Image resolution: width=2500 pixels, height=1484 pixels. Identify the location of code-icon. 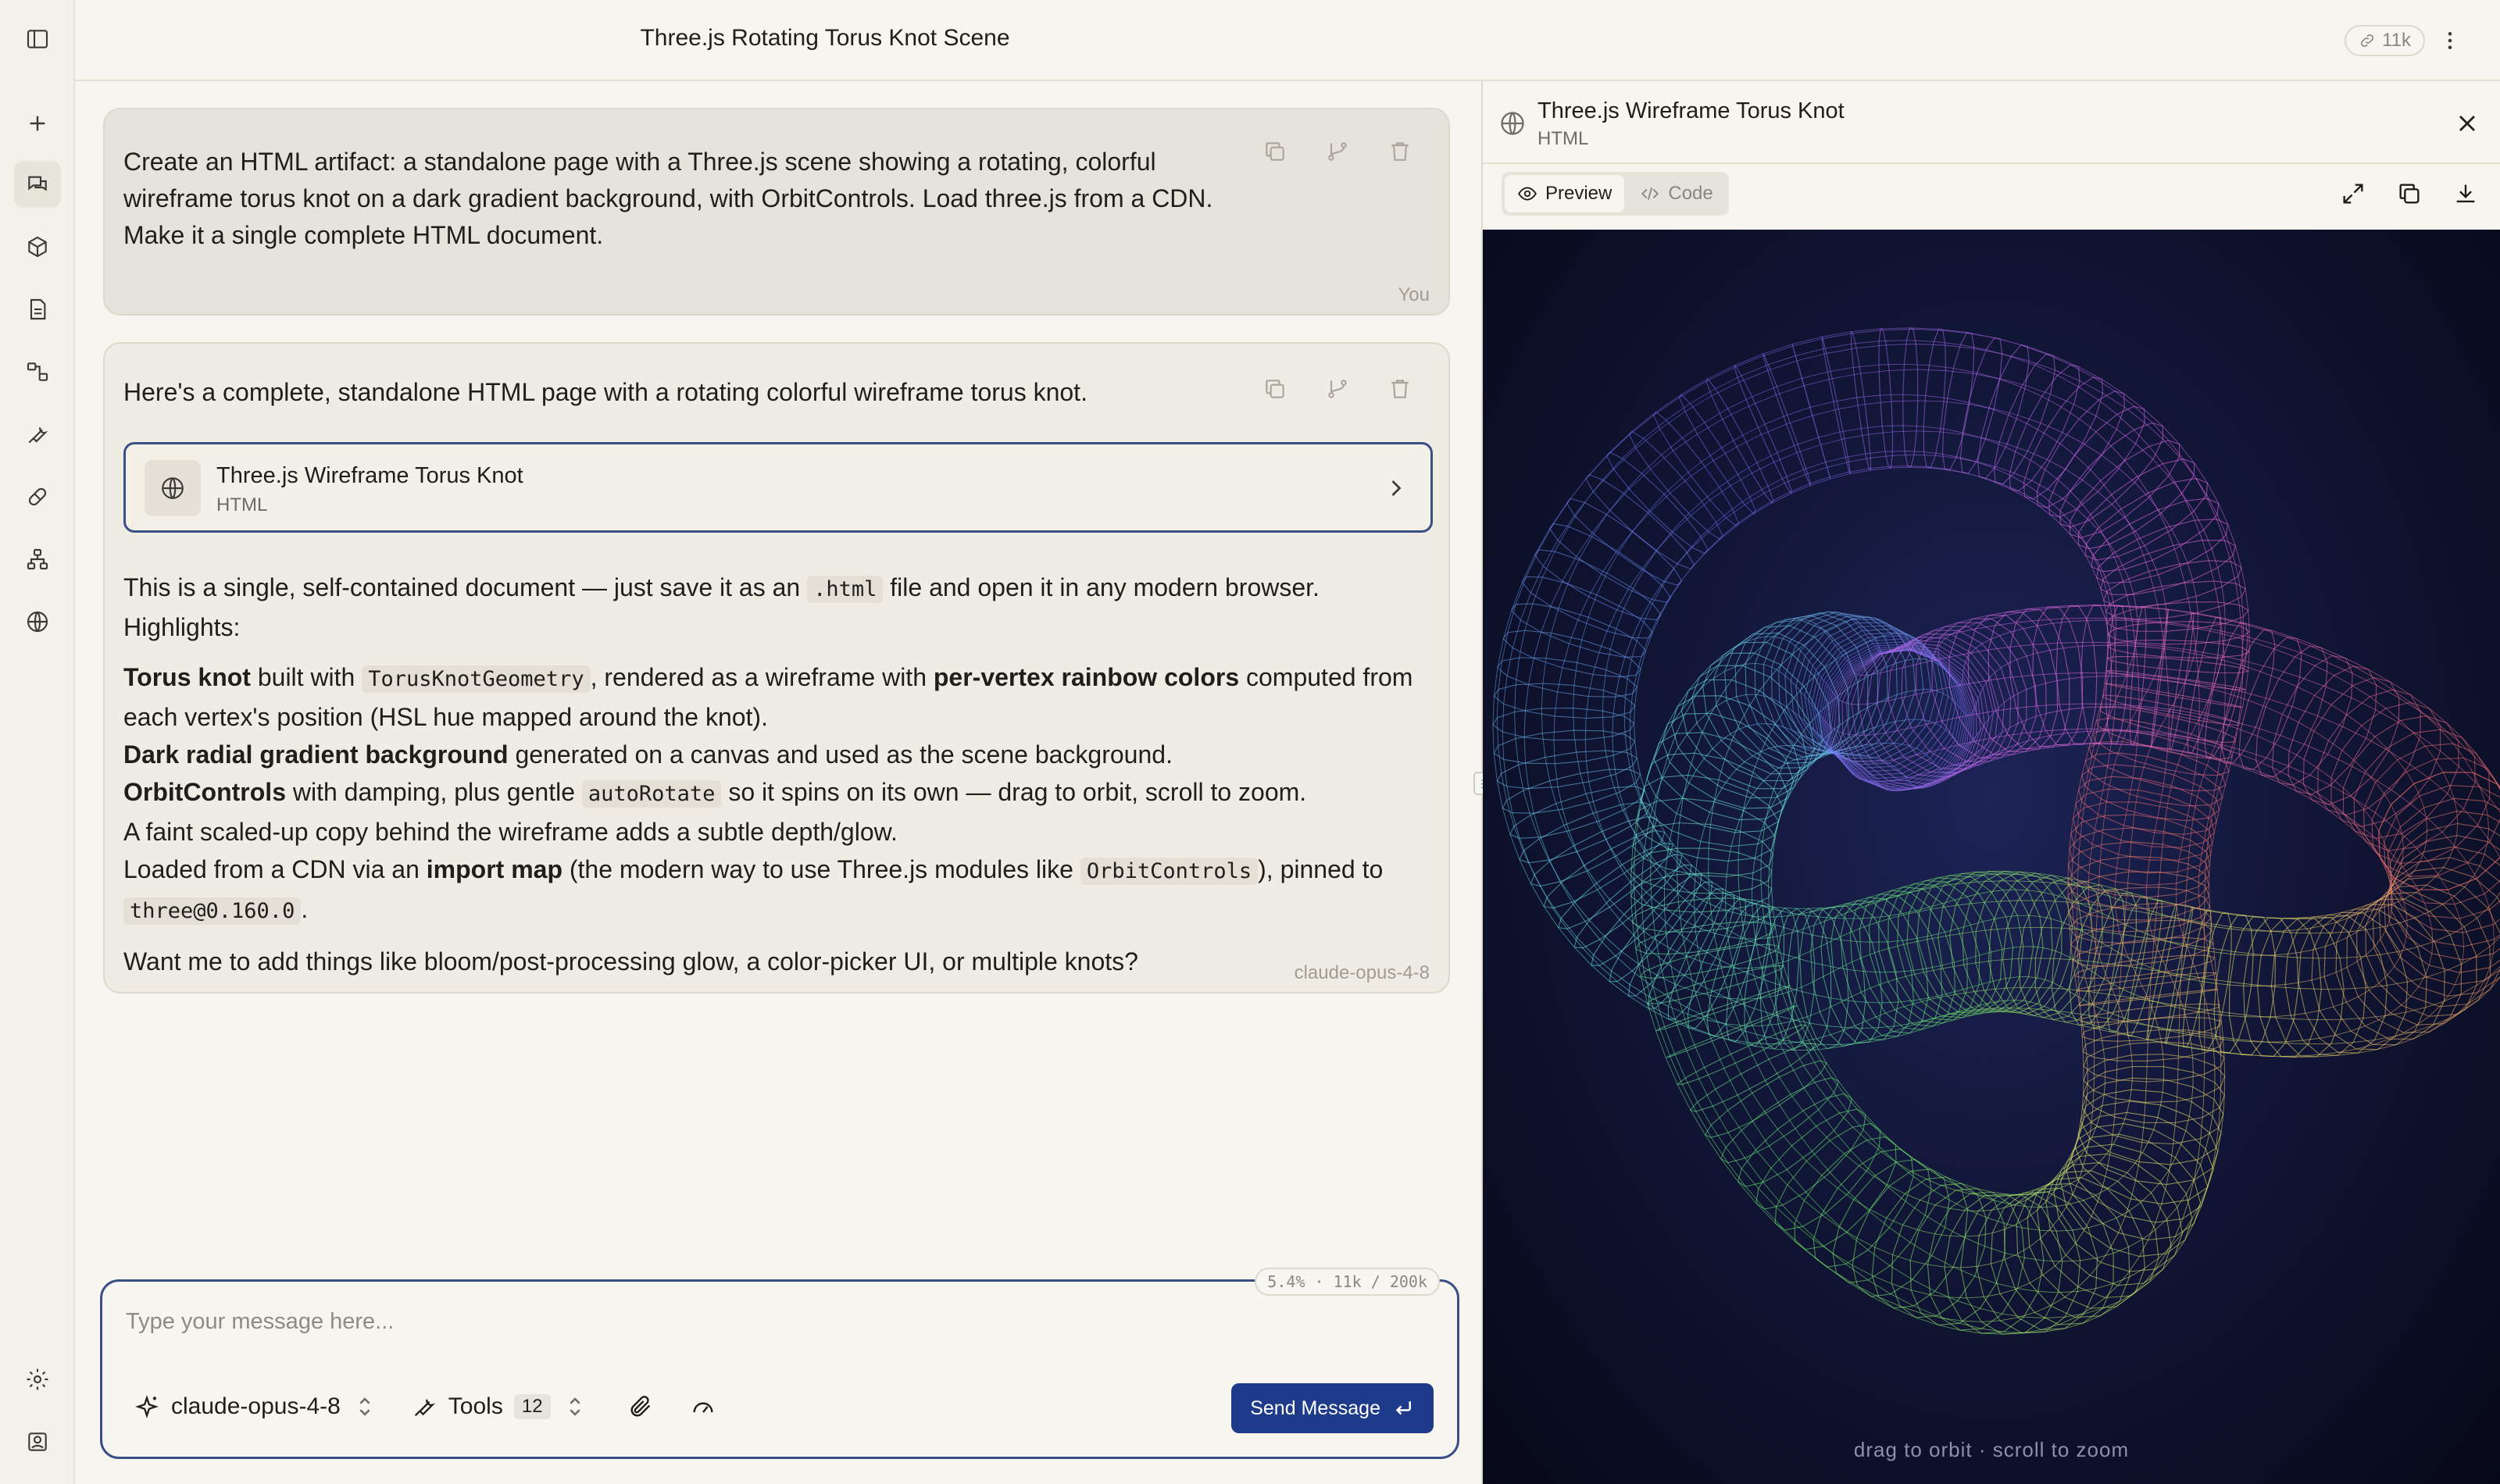
(1650, 193).